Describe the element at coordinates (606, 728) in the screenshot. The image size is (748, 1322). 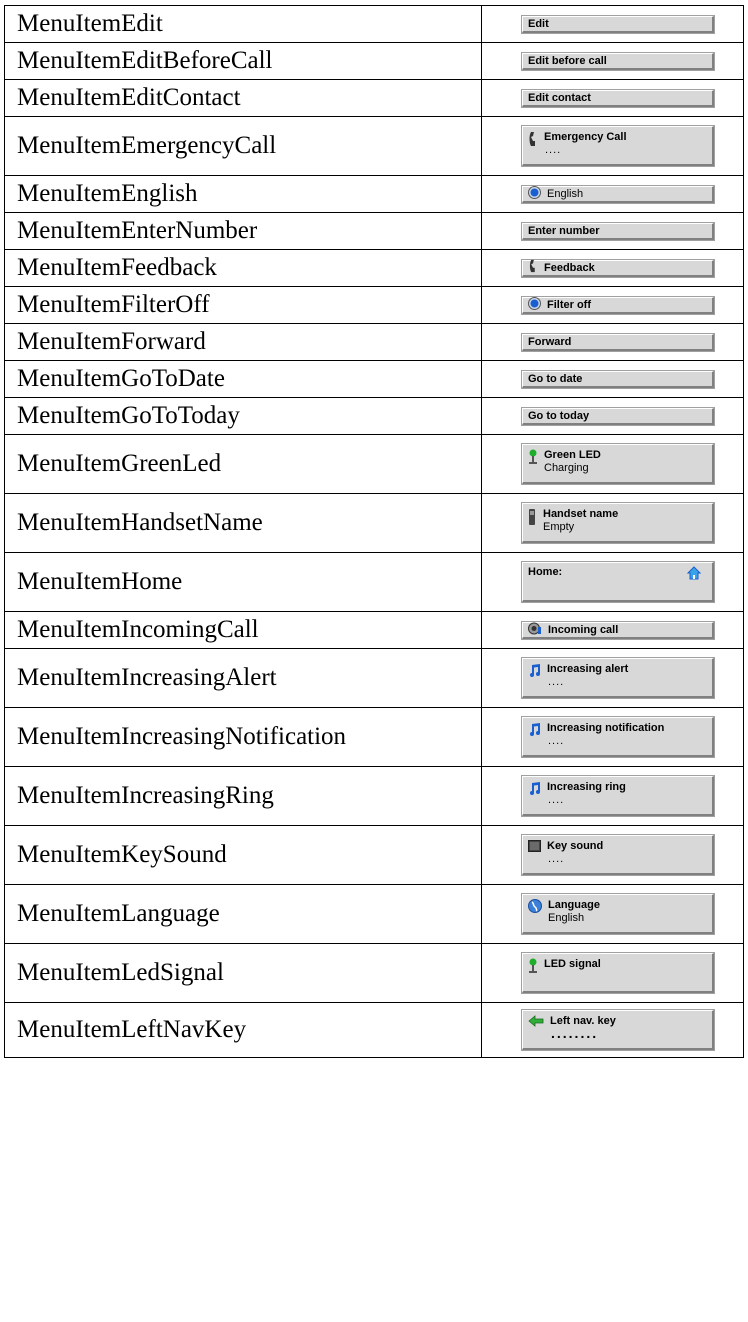
I see `widget-label: Increasing notification` at that location.